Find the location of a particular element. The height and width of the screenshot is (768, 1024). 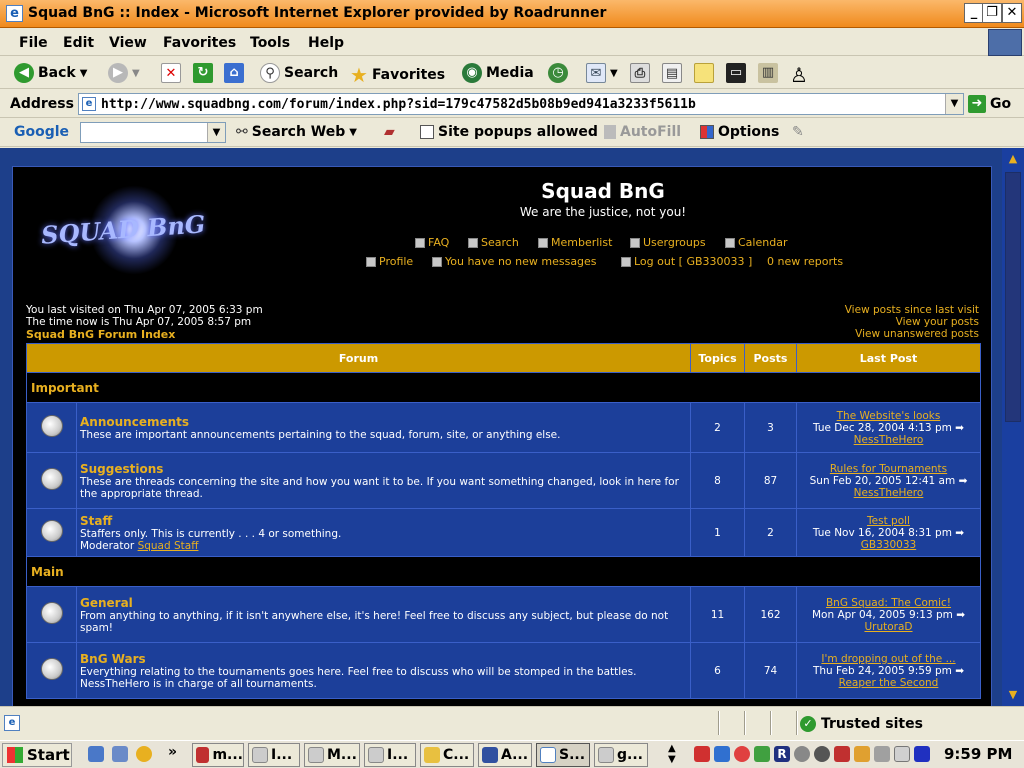

forum-title-general: General is located at coordinates (383, 603).